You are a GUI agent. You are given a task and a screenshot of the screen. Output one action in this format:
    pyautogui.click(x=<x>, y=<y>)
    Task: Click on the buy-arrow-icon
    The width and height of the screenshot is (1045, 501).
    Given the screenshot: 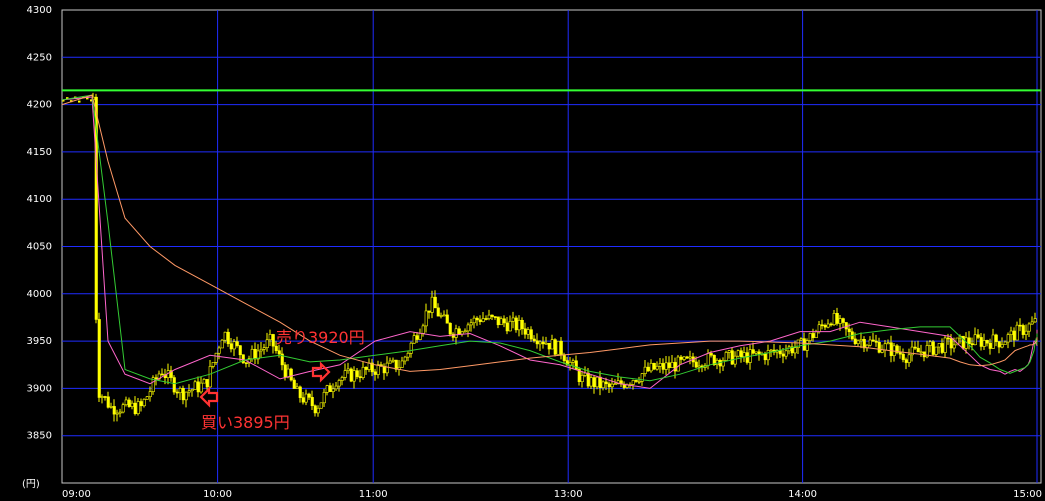 What is the action you would take?
    pyautogui.click(x=209, y=397)
    